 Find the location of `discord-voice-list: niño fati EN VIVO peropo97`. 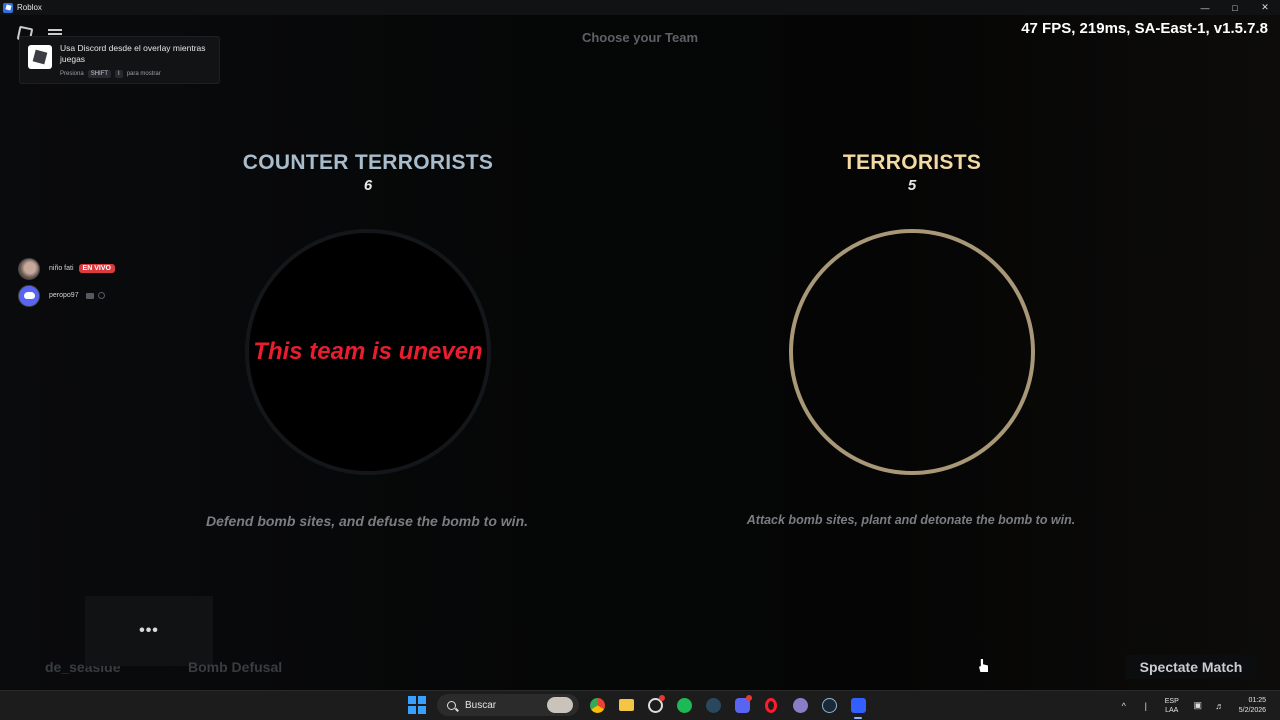

discord-voice-list: niño fati EN VIVO peropo97 is located at coordinates (66, 283).